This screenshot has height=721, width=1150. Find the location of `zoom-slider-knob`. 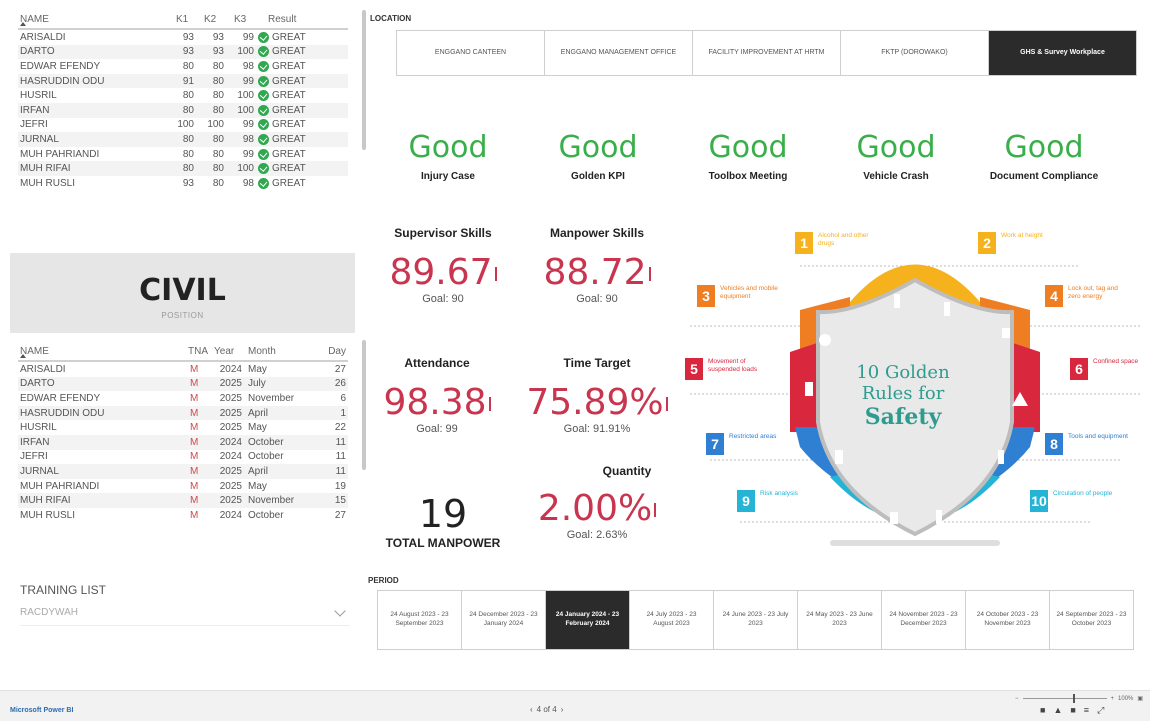

zoom-slider-knob is located at coordinates (1073, 698).